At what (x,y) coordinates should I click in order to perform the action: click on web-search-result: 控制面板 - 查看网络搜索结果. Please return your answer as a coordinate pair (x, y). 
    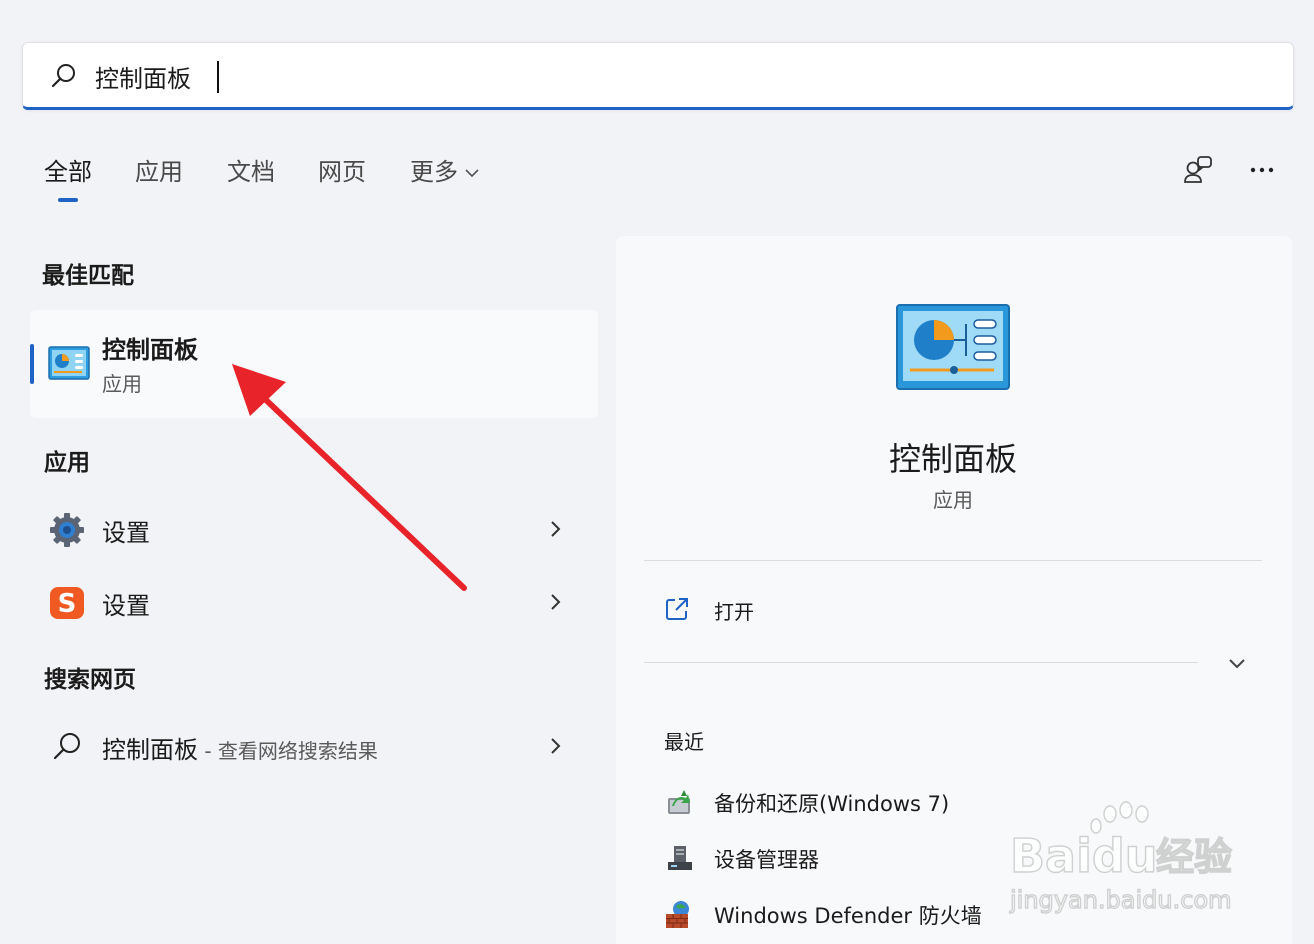
    Looking at the image, I should click on (314, 746).